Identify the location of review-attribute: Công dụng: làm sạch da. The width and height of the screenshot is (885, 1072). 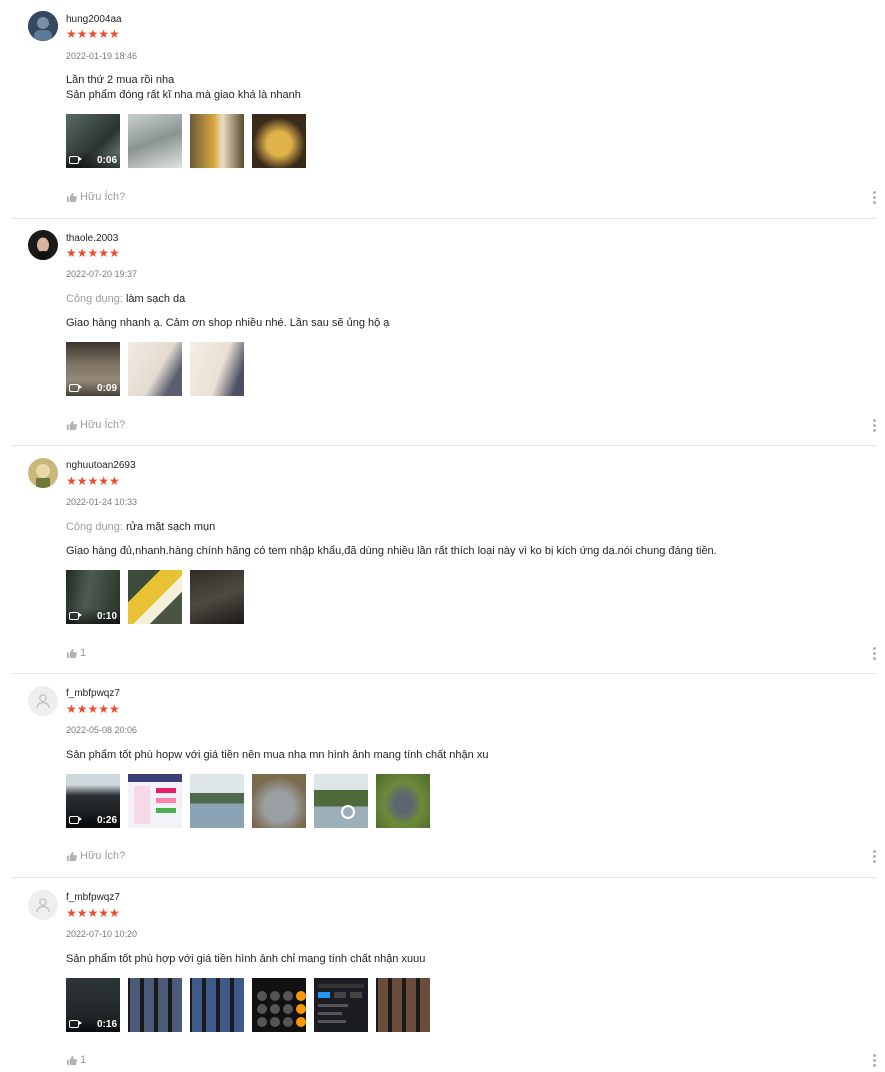
(125, 299).